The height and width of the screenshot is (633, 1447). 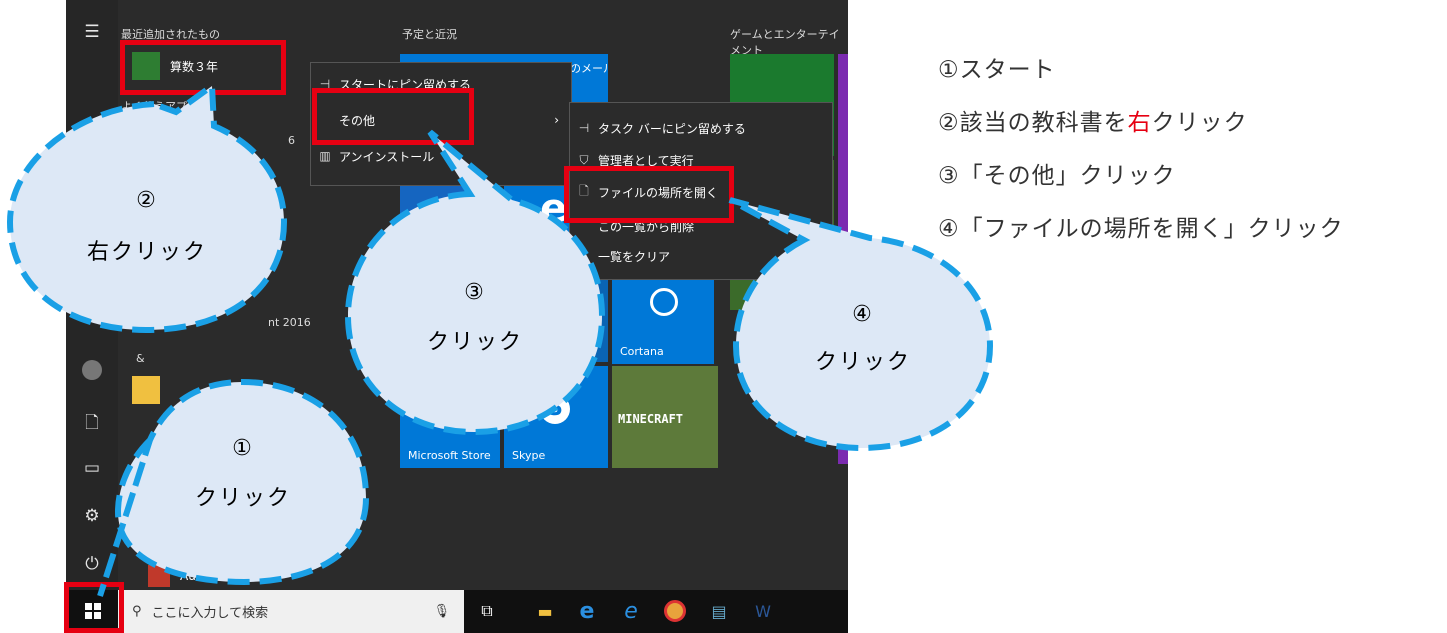 I want to click on step-4: ④「ファイルの場所を開く」クリック, so click(x=1141, y=229).